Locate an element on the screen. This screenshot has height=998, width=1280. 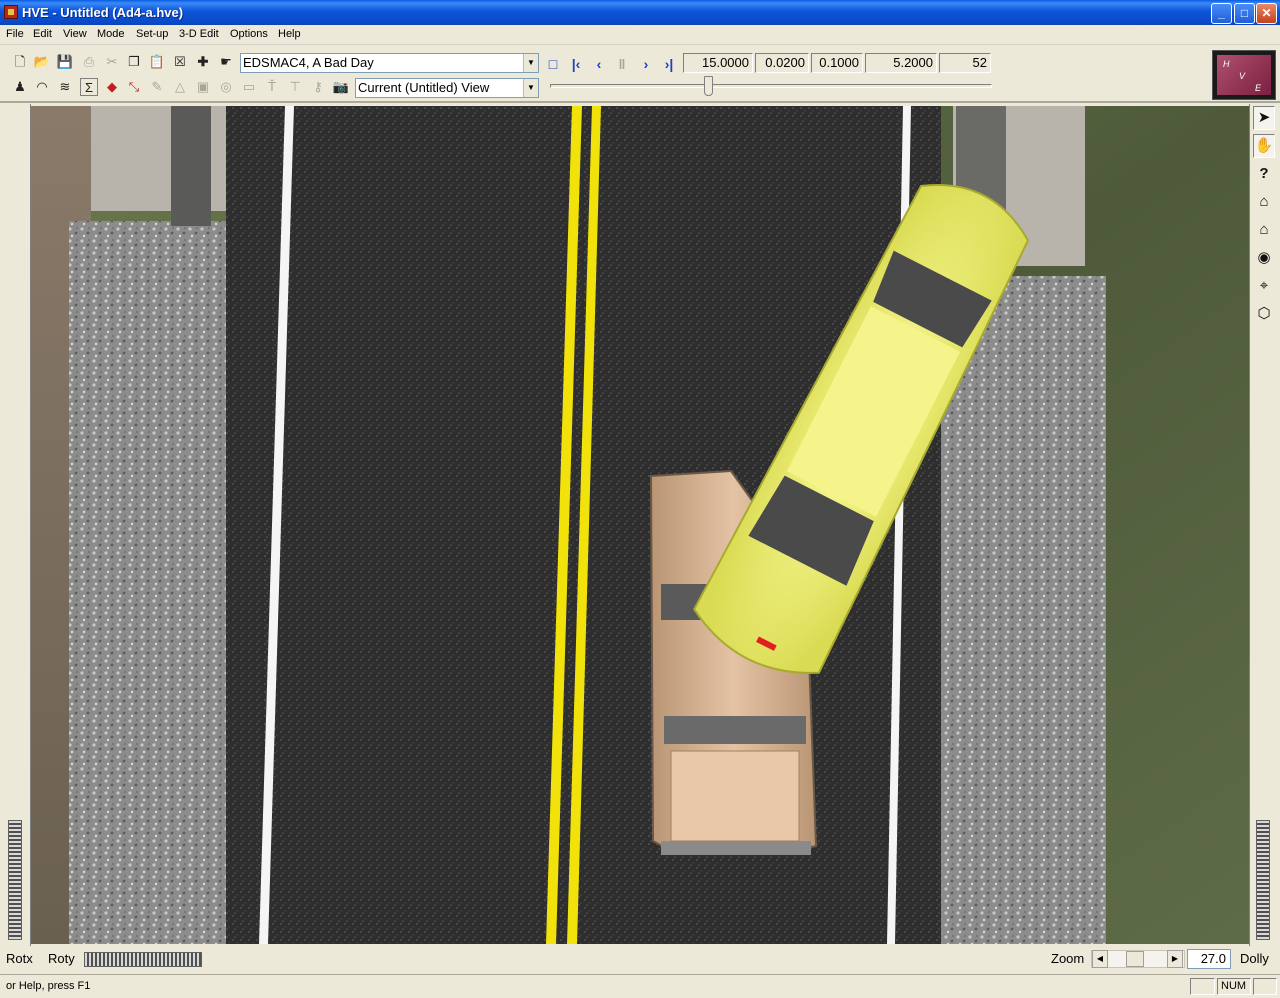
zoom-left-arrow-icon: ◀ is located at coordinates (1100, 959).